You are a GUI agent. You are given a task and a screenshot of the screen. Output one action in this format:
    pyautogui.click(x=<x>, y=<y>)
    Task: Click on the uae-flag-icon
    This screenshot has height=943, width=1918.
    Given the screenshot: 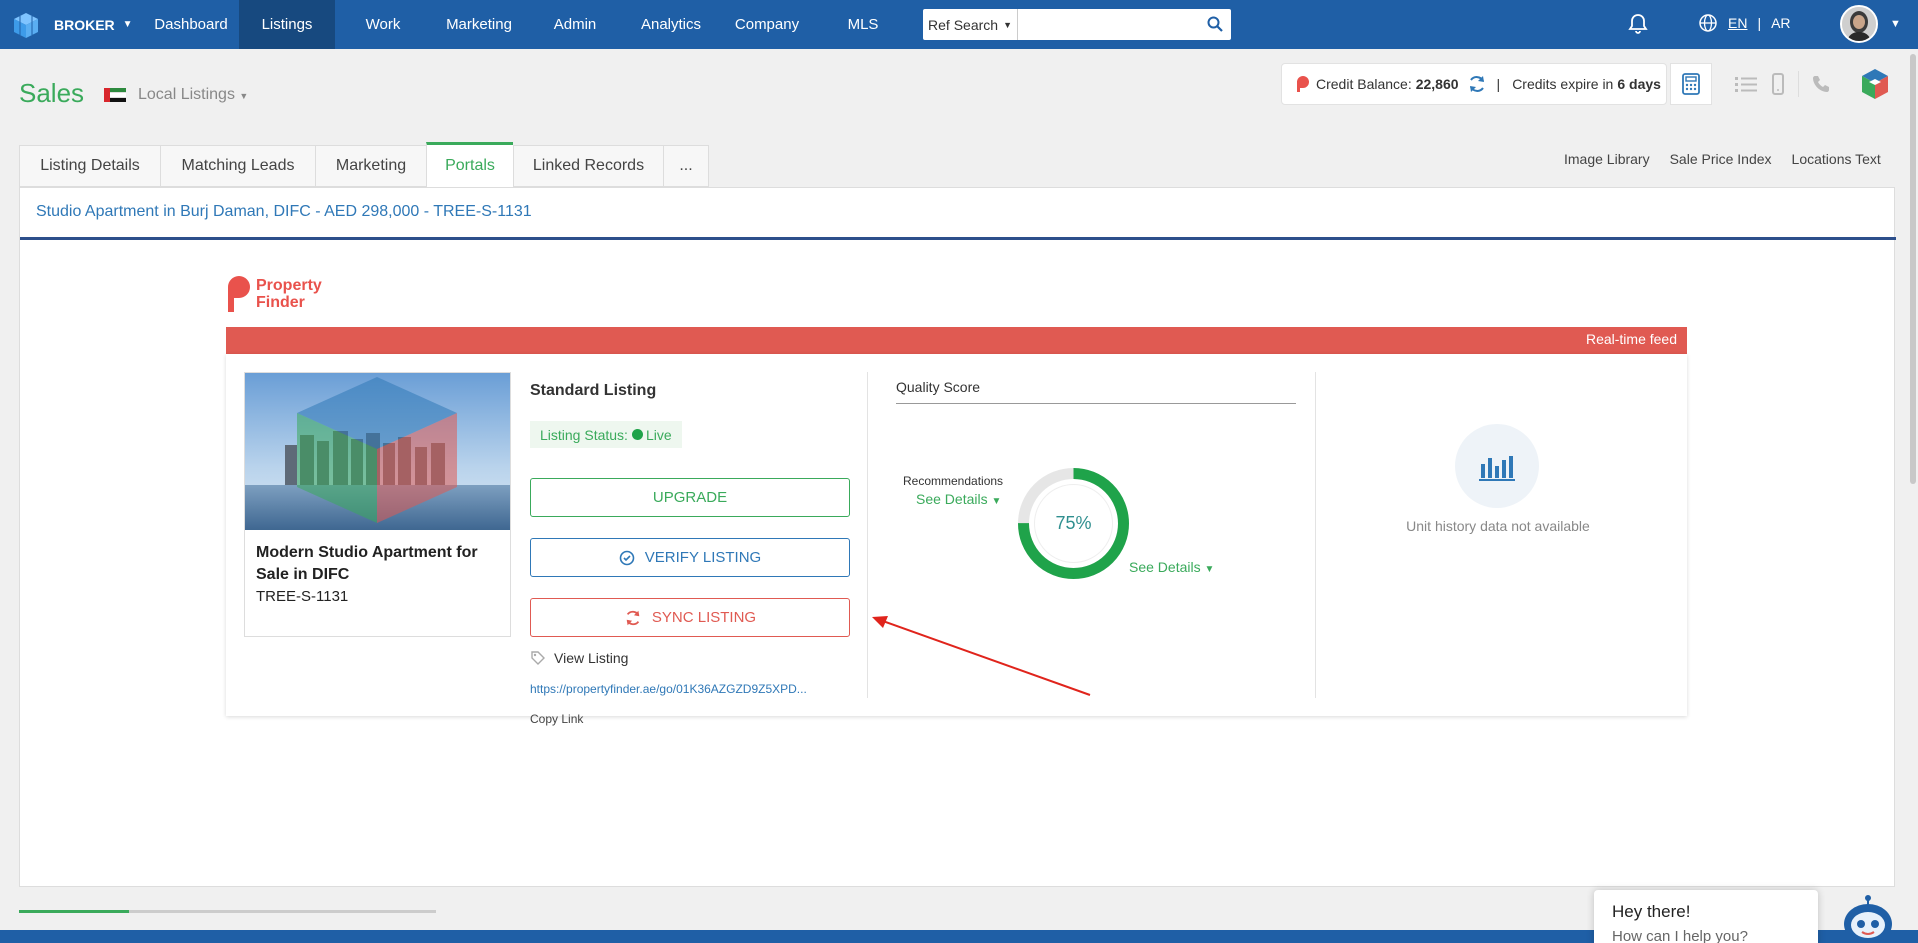 What is the action you would take?
    pyautogui.click(x=115, y=95)
    